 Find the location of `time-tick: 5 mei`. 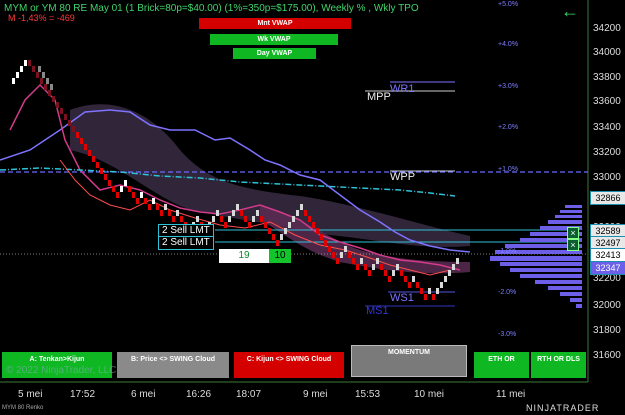

time-tick: 5 mei is located at coordinates (30, 394).